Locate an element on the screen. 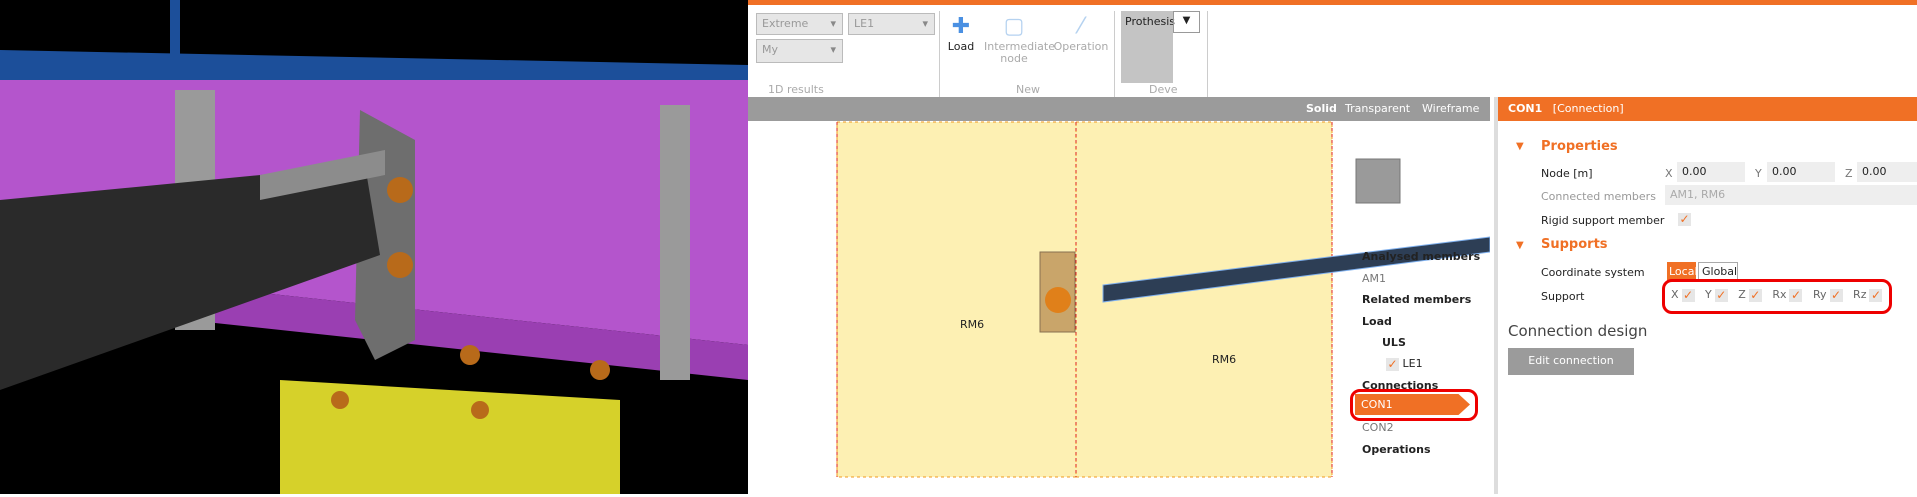 This screenshot has width=1917, height=497. node-y-input: 0.00 is located at coordinates (1801, 172).